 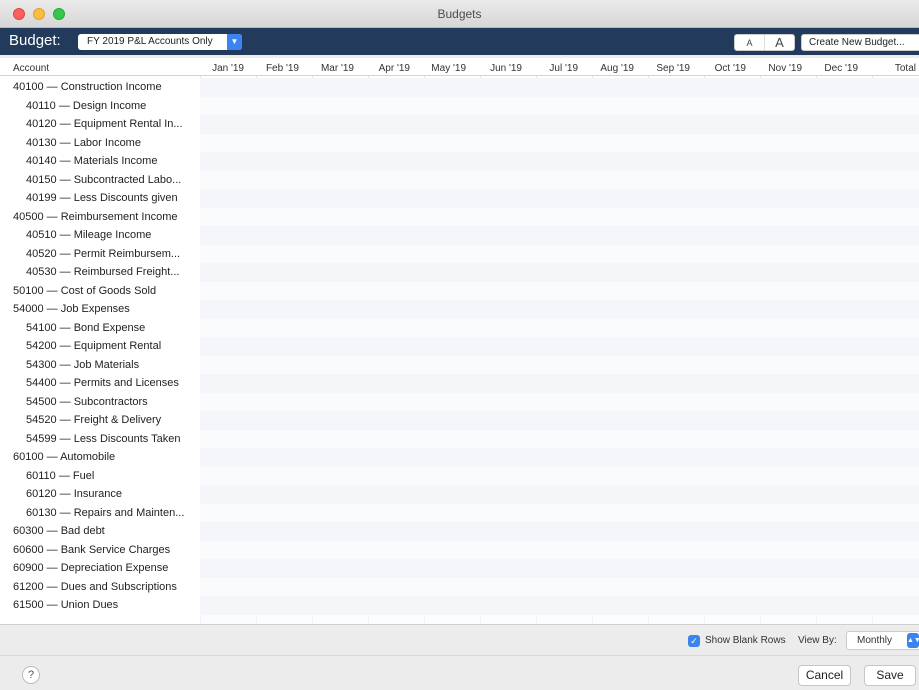 I want to click on account-label: 40110 — Design Income, so click(x=100, y=105).